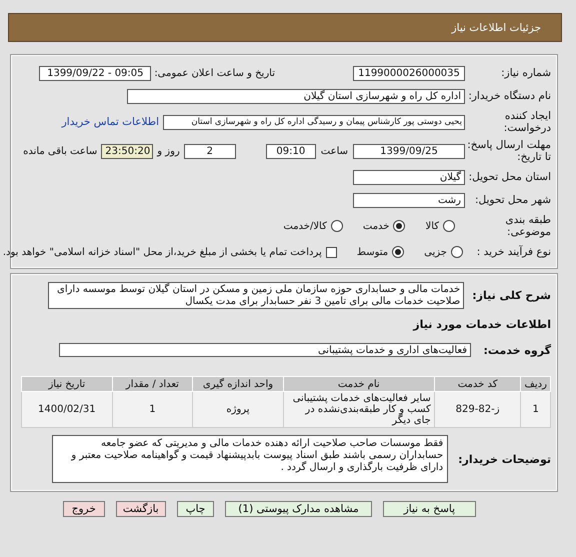 The height and width of the screenshot is (557, 576). What do you see at coordinates (409, 151) in the screenshot?
I see `deadline-date-field: 1399/09/25` at bounding box center [409, 151].